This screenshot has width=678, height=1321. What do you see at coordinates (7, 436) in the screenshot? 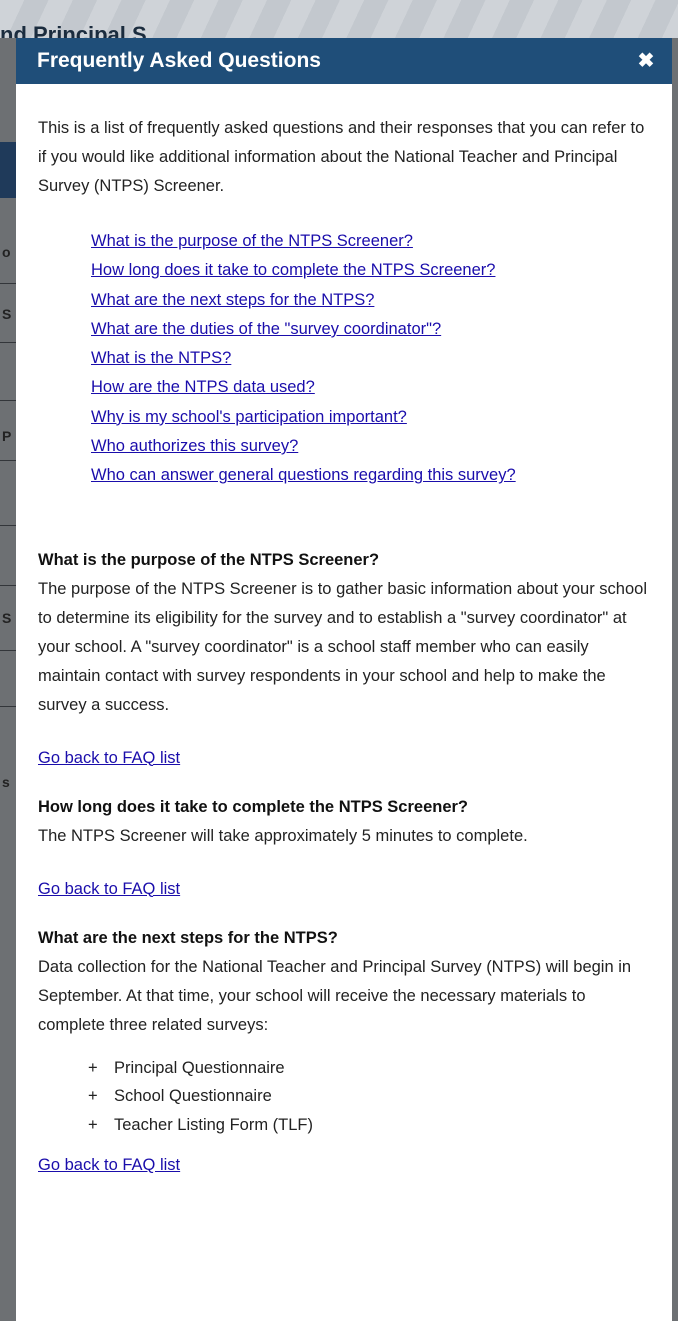
I see `background-char: P` at bounding box center [7, 436].